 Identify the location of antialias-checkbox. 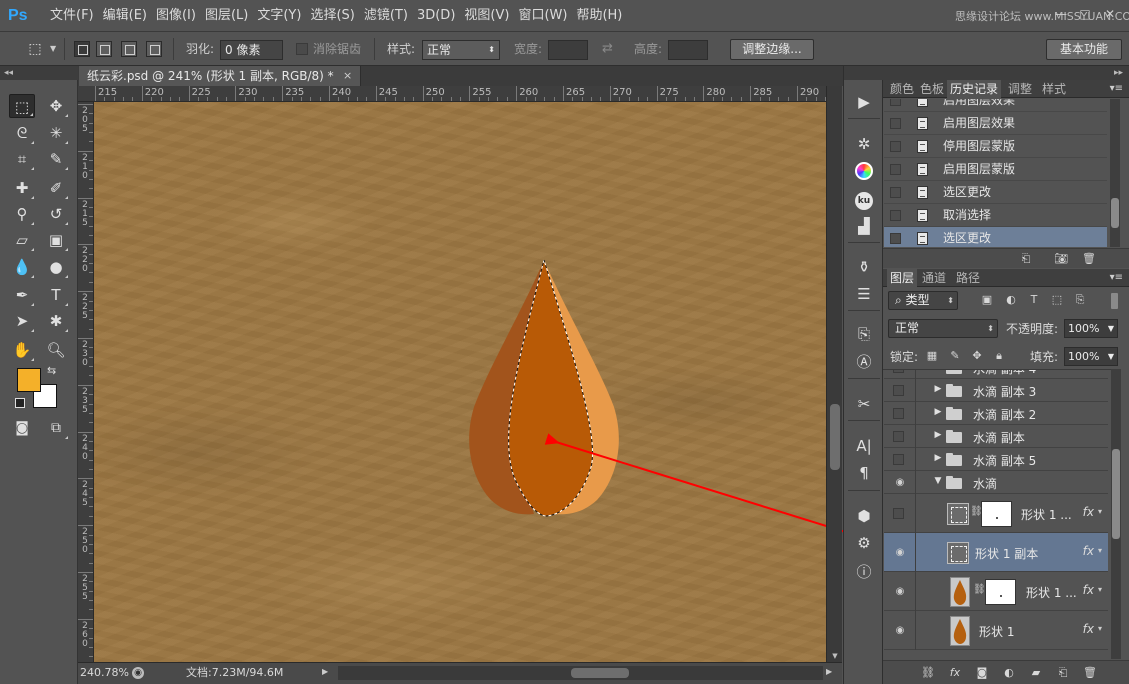
(302, 49).